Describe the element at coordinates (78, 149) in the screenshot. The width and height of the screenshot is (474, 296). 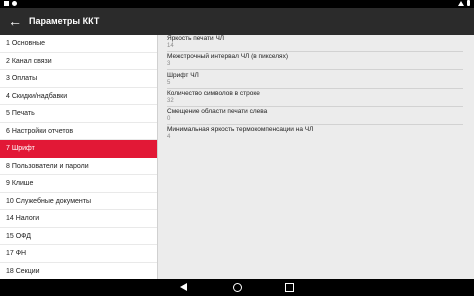
I see `sidebar-item-font: 7 Шрифт` at that location.